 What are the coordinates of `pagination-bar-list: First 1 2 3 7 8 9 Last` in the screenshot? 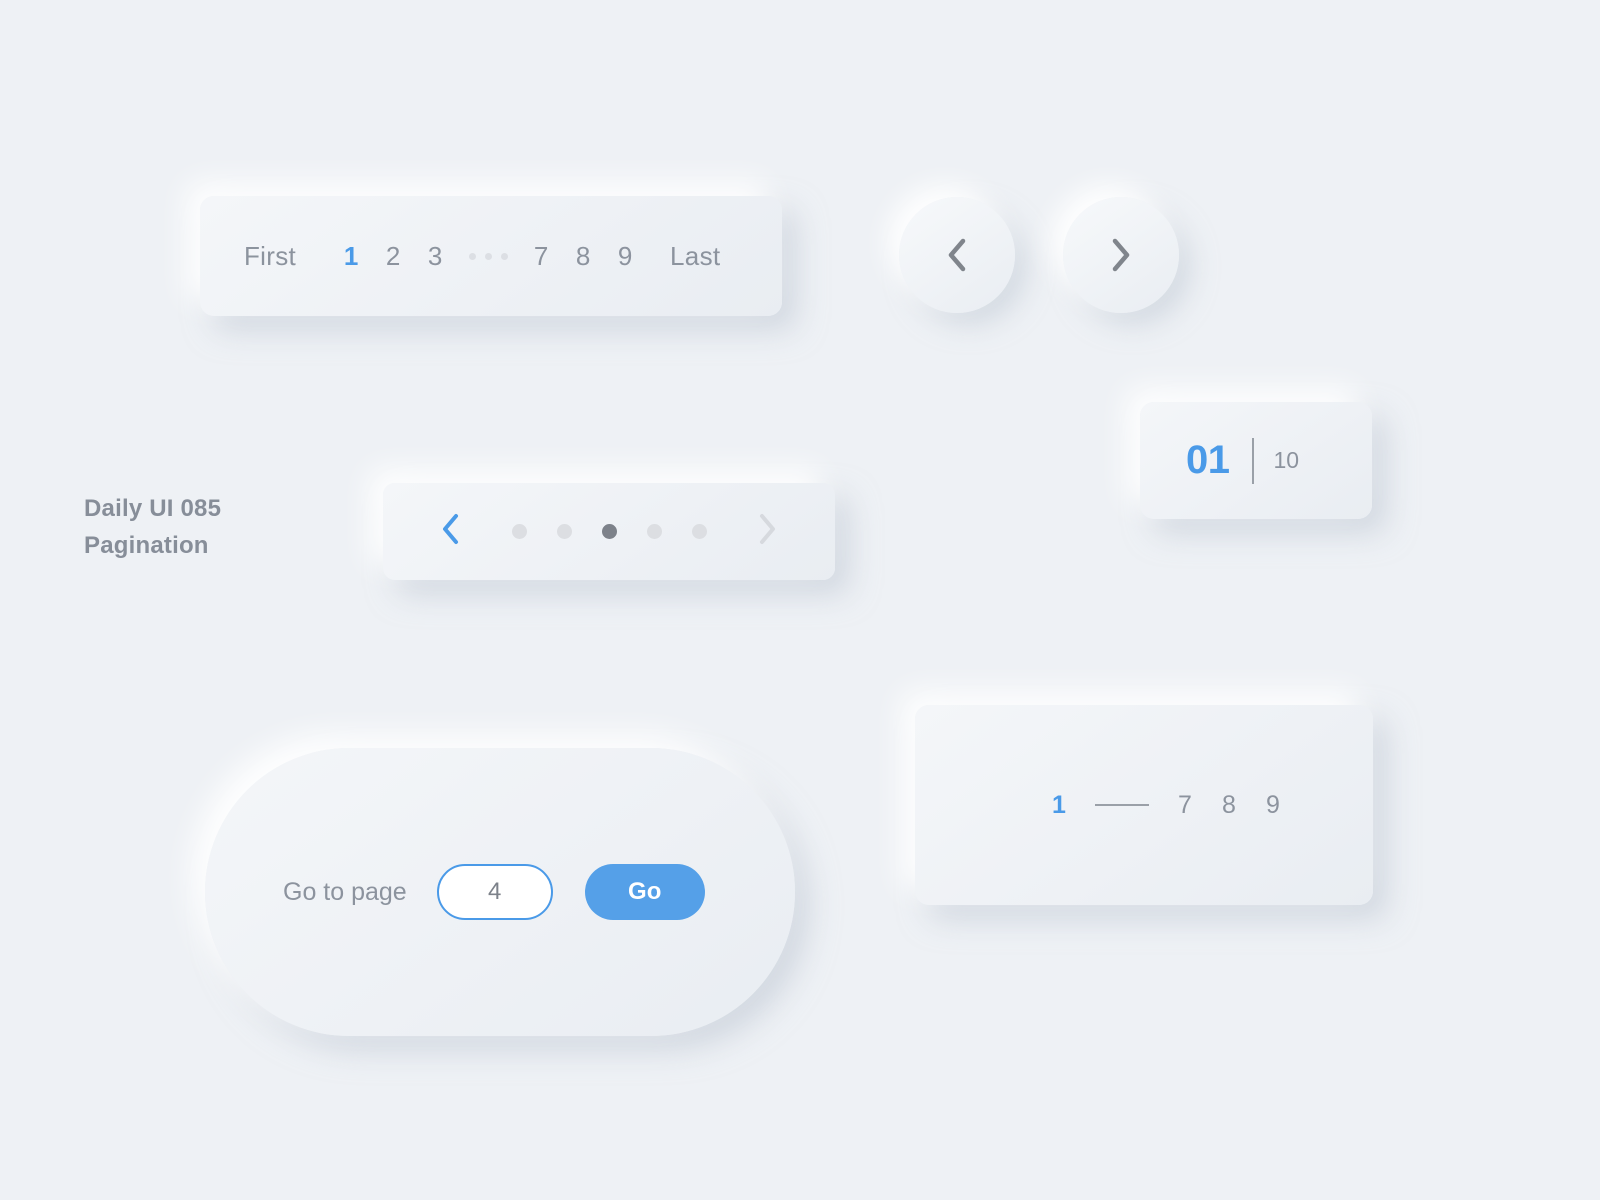 It's located at (482, 256).